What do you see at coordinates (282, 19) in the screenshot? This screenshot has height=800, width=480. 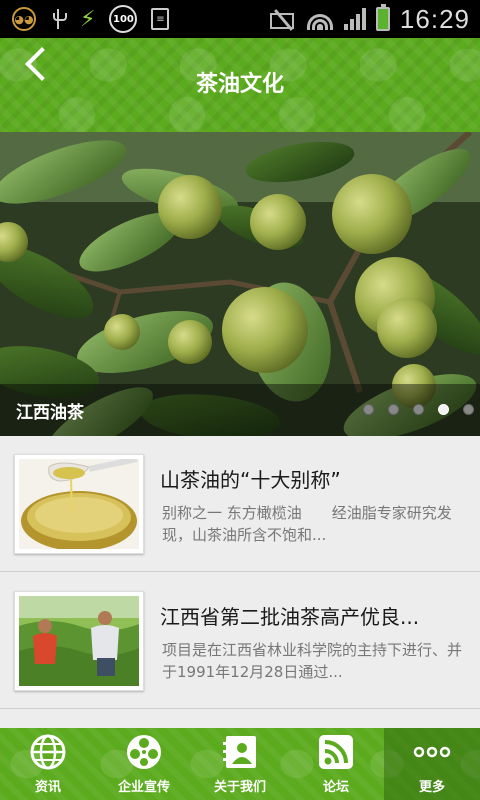 I see `mute-icon` at bounding box center [282, 19].